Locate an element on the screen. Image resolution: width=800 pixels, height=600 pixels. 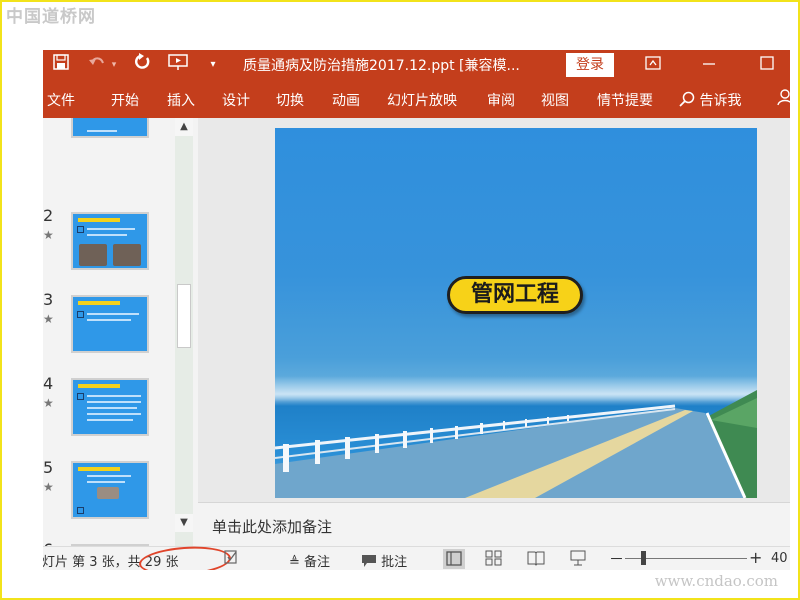
notes-label: 备注 is located at coordinates (317, 562).